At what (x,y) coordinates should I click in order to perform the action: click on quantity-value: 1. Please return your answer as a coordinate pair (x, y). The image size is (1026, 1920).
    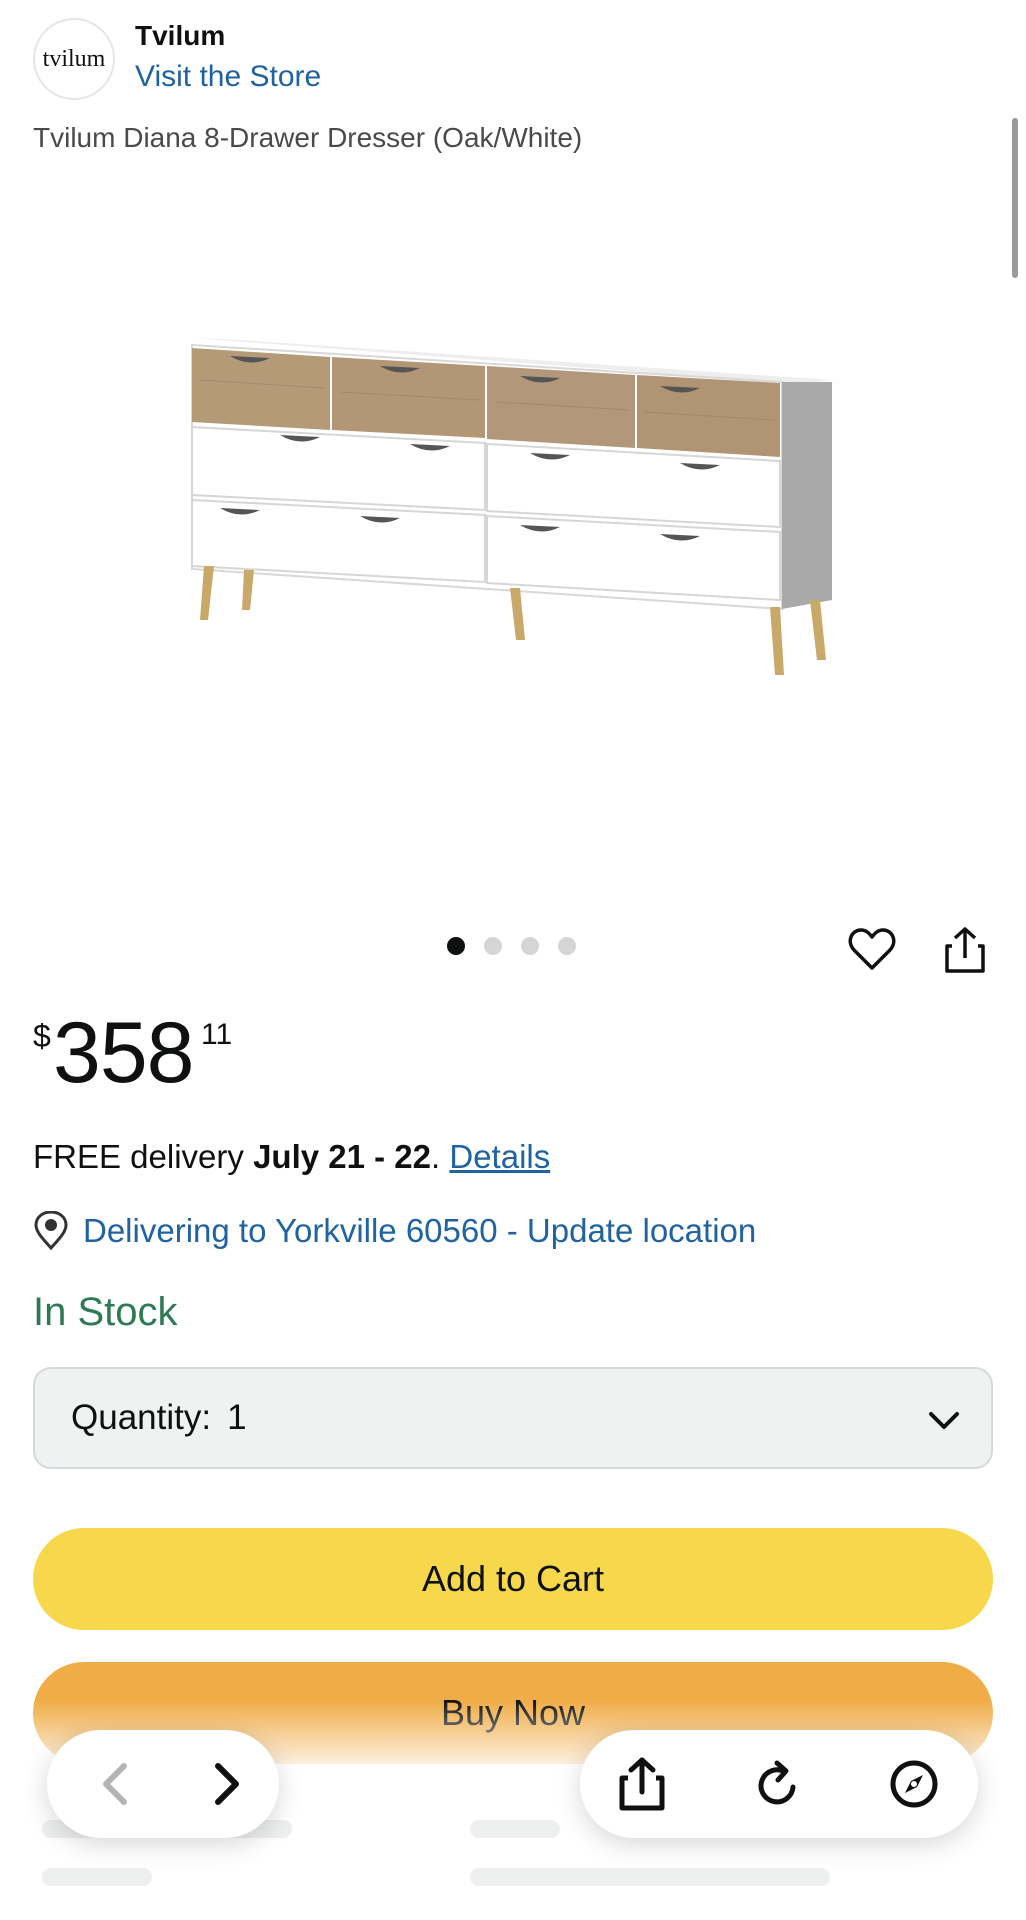
    Looking at the image, I should click on (237, 1417).